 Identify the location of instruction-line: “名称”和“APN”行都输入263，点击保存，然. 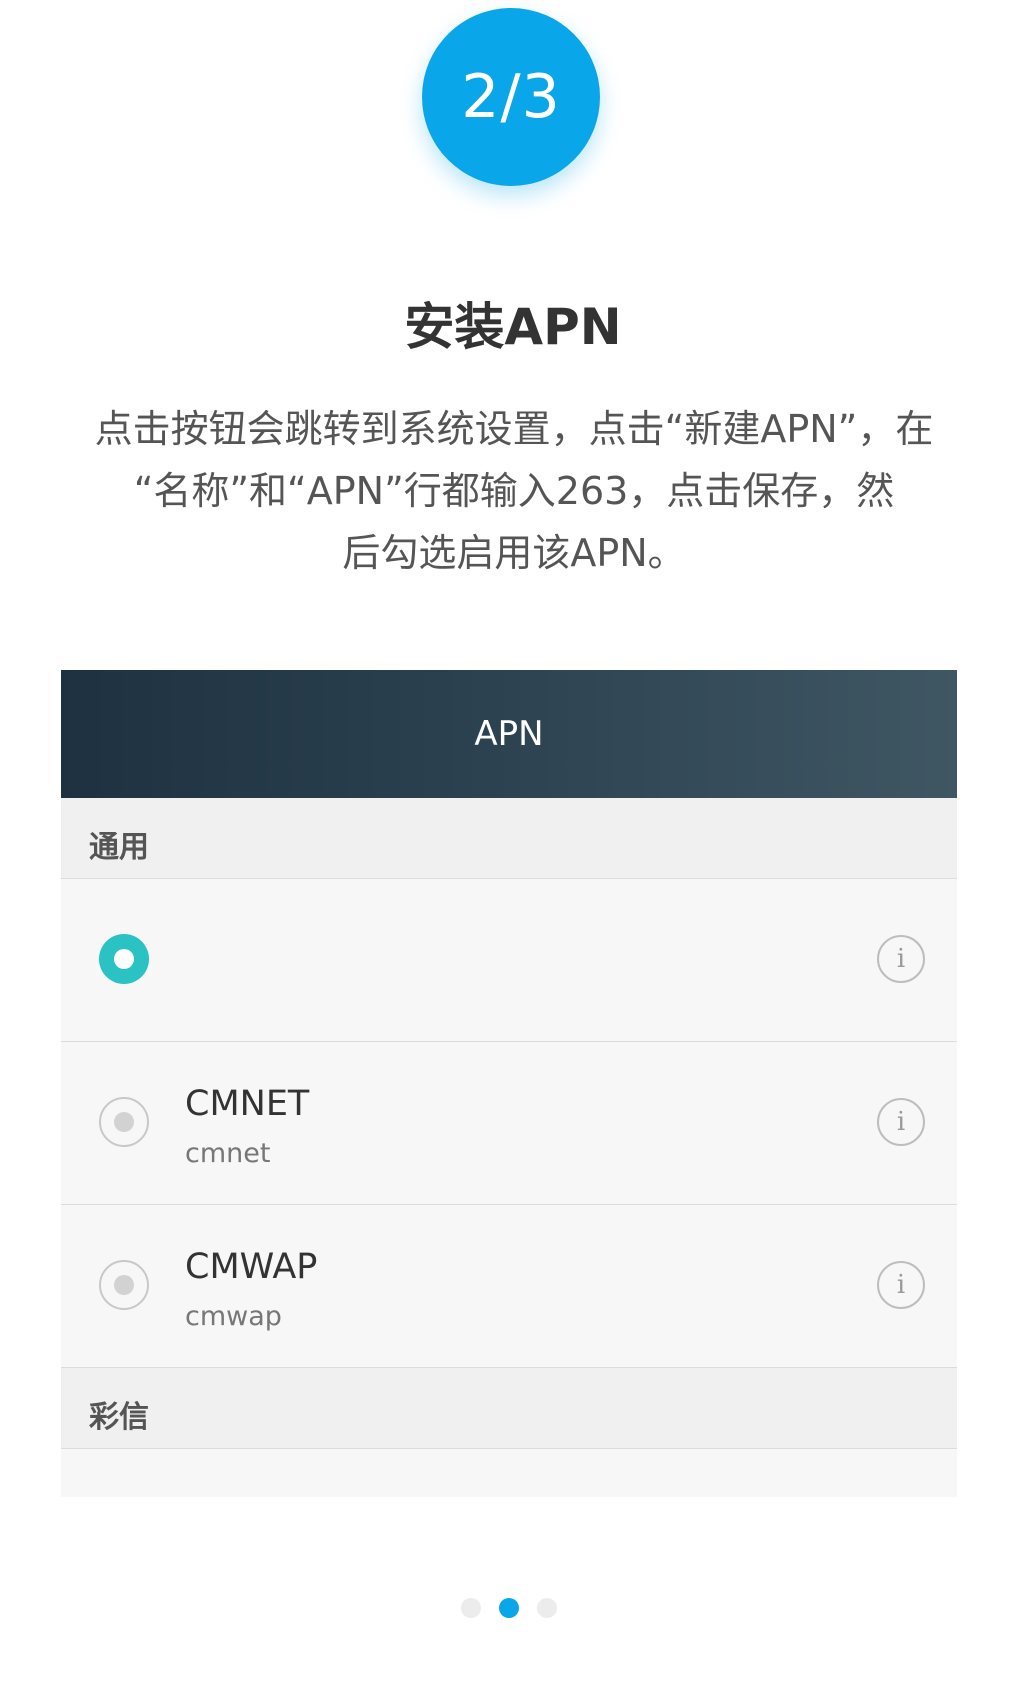
(514, 491).